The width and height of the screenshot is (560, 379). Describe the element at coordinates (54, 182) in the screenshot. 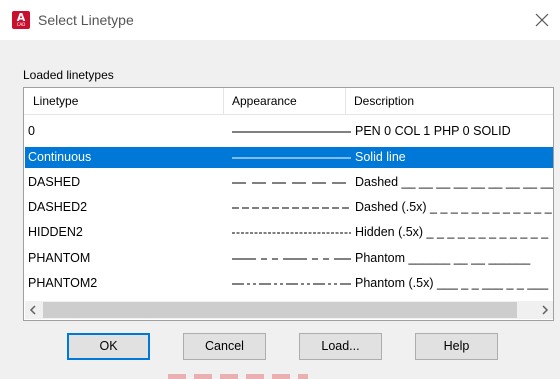

I see `linetype-name: DASHED` at that location.